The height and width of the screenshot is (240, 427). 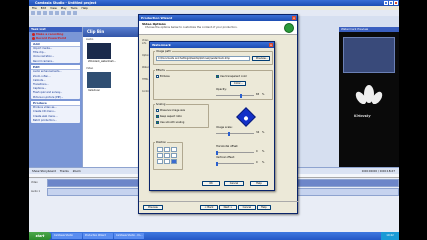 What do you see at coordinates (163, 76) in the screenshot?
I see `emboss-checkbox: Emboss` at bounding box center [163, 76].